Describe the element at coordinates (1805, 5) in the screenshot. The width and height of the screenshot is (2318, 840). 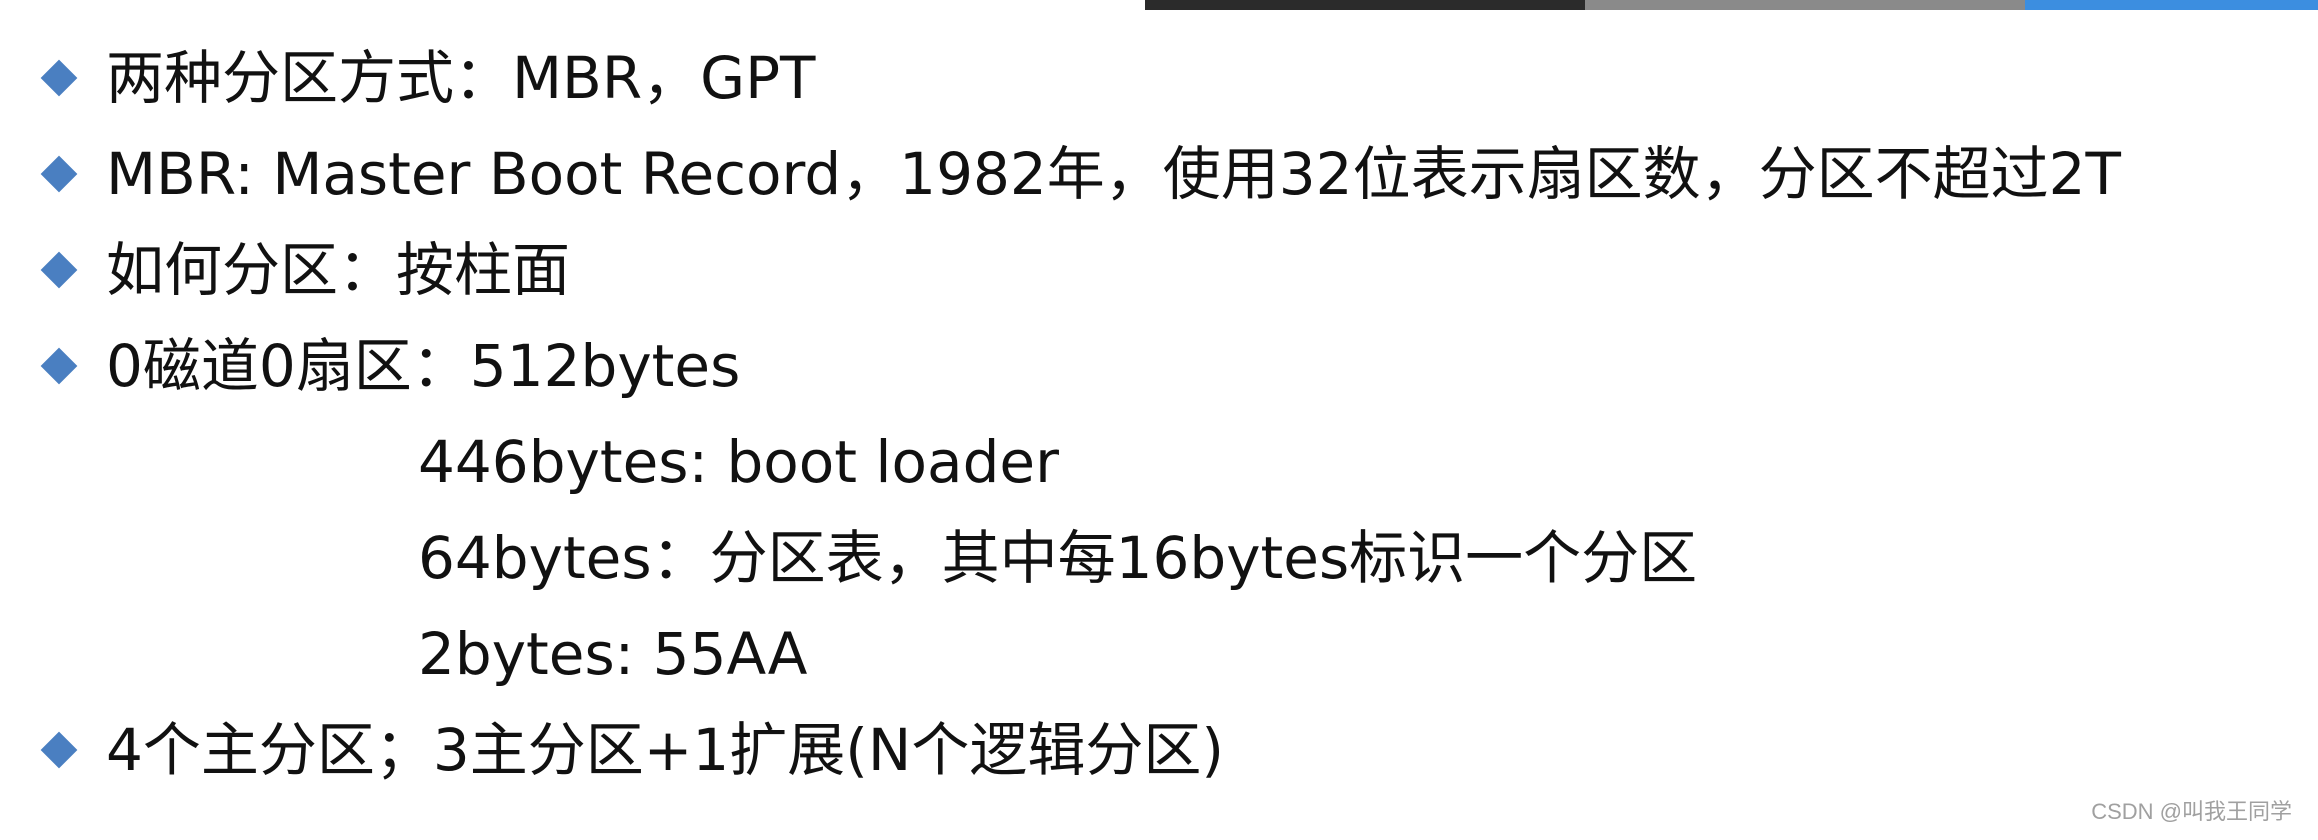
I see `top-bar-segment-gray` at that location.